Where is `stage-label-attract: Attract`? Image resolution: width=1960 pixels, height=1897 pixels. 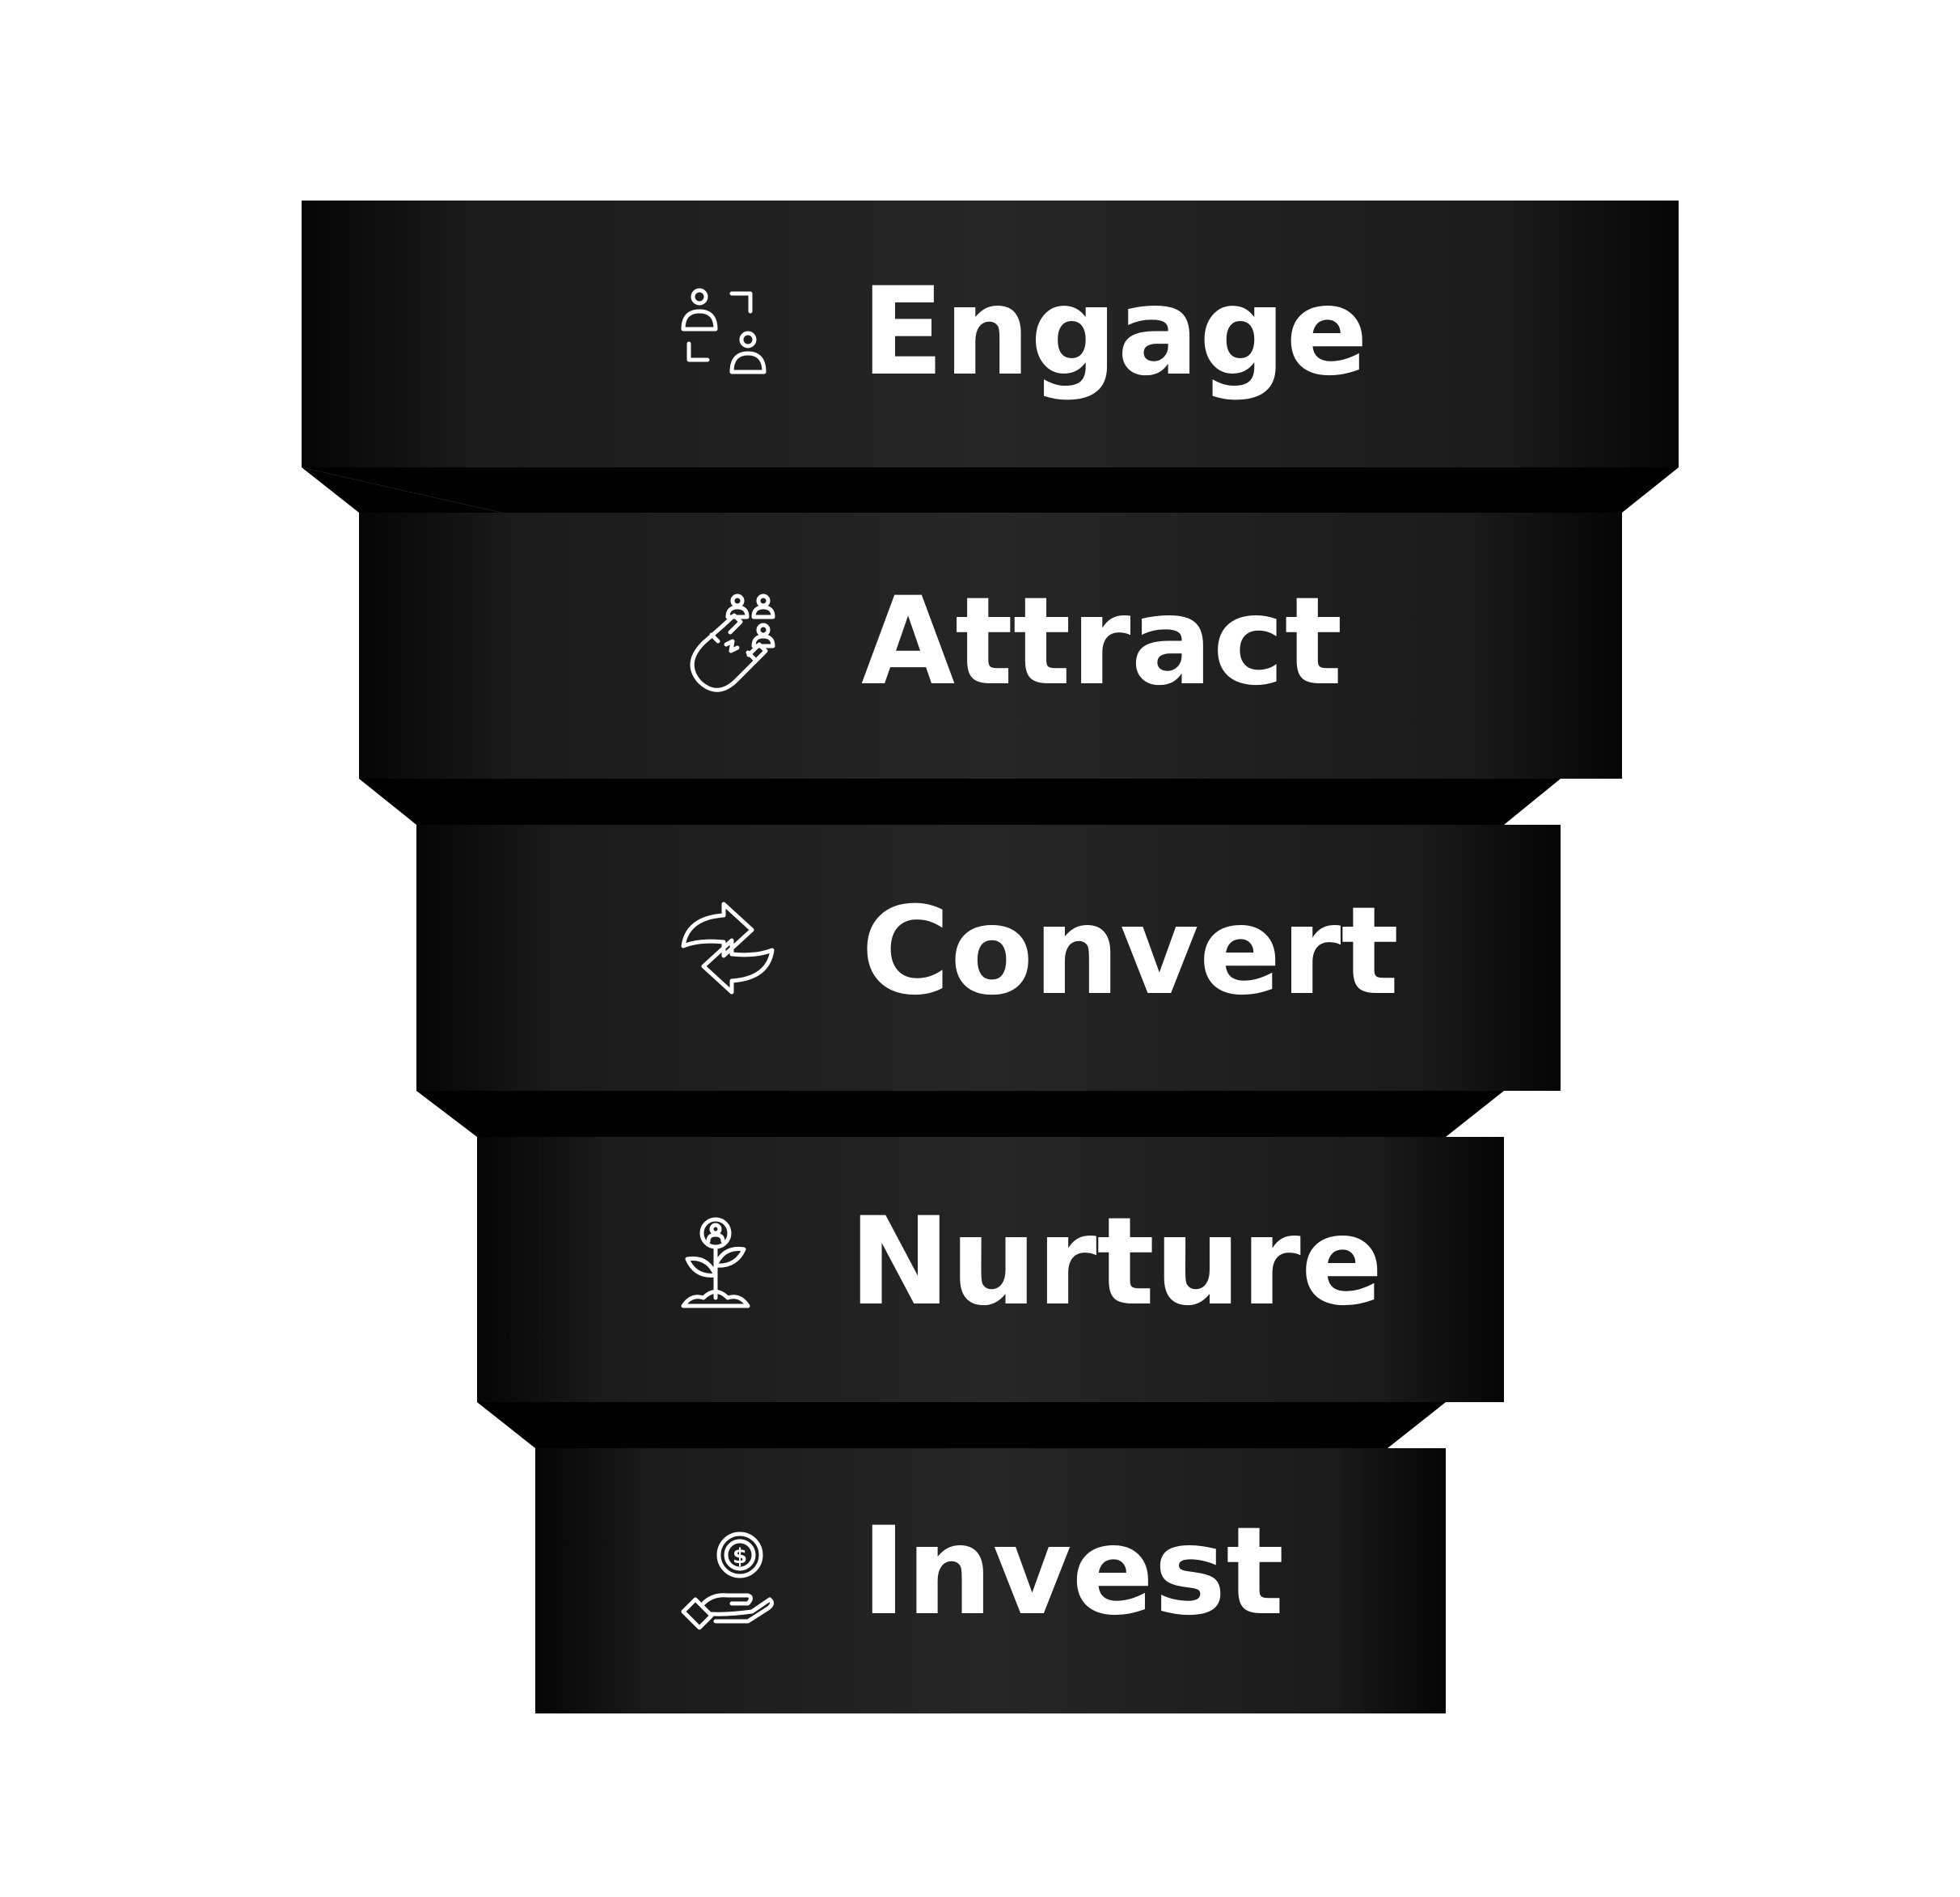 stage-label-attract: Attract is located at coordinates (1101, 642).